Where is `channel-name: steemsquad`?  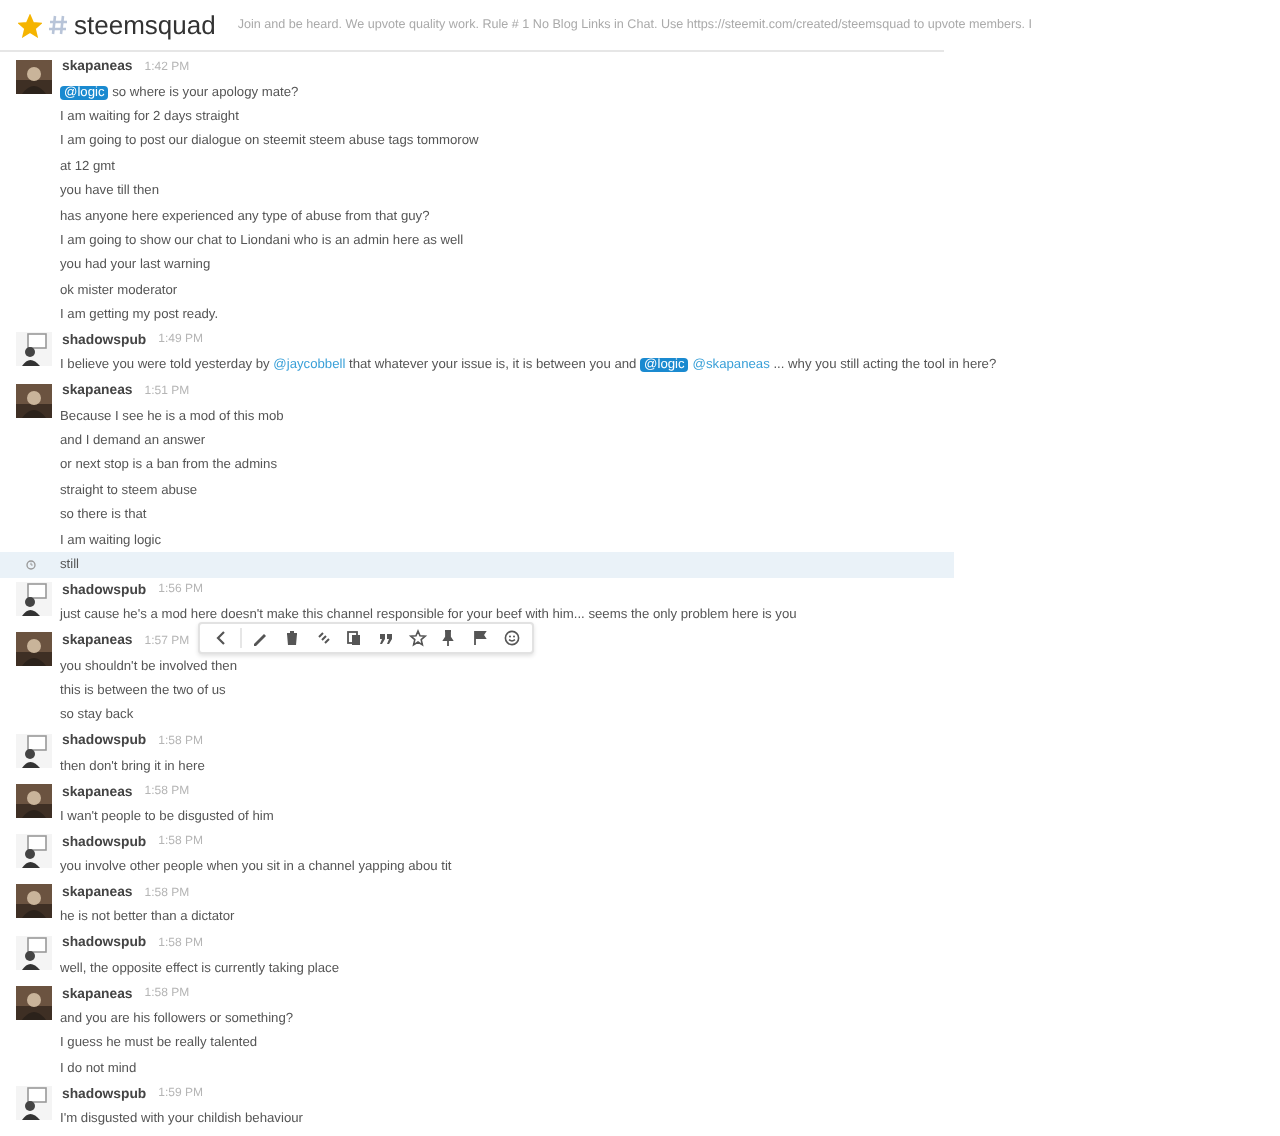
channel-name: steemsquad is located at coordinates (145, 25).